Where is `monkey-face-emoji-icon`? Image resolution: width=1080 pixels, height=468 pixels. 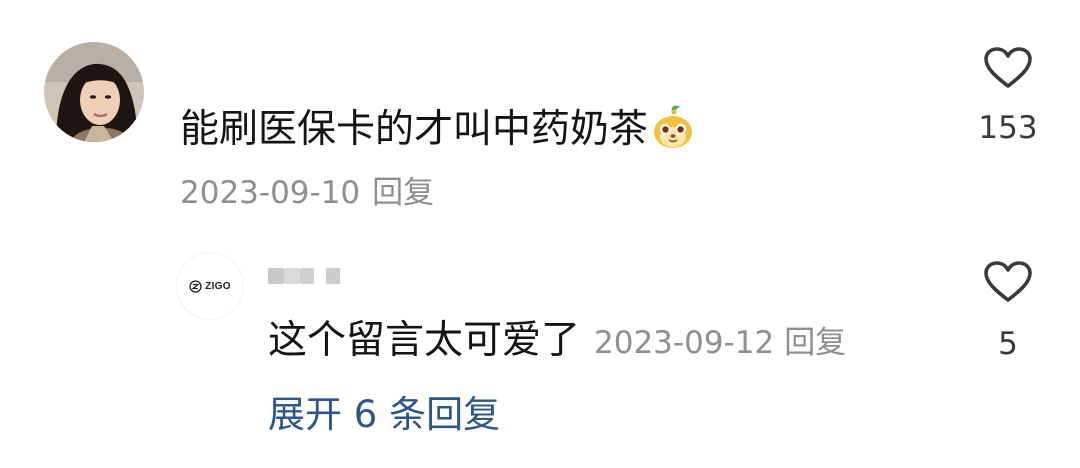 monkey-face-emoji-icon is located at coordinates (673, 134).